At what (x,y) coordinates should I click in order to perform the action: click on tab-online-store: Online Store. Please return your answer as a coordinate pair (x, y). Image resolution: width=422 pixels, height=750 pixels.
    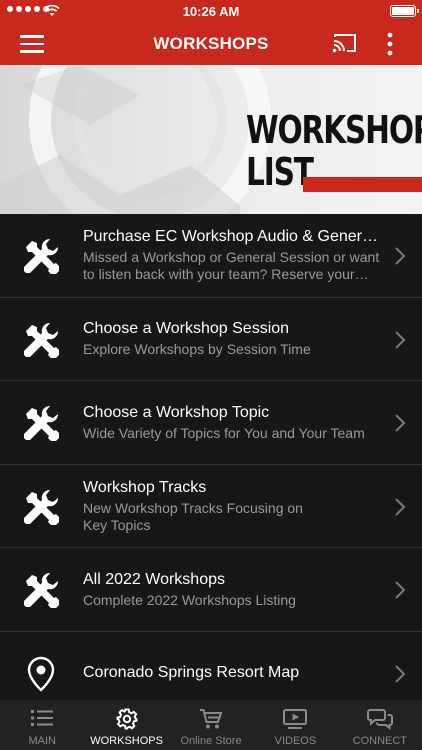
    Looking at the image, I should click on (211, 725).